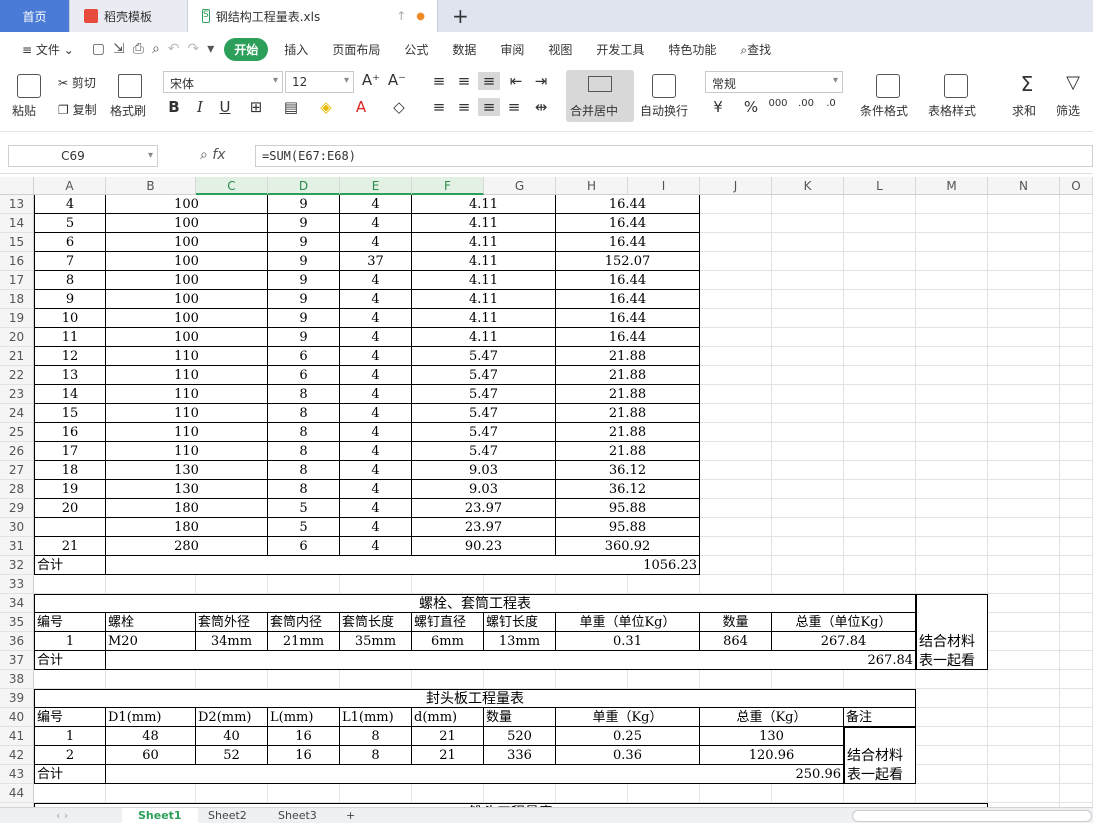  Describe the element at coordinates (151, 736) in the screenshot. I see `table3-cell: 48` at that location.